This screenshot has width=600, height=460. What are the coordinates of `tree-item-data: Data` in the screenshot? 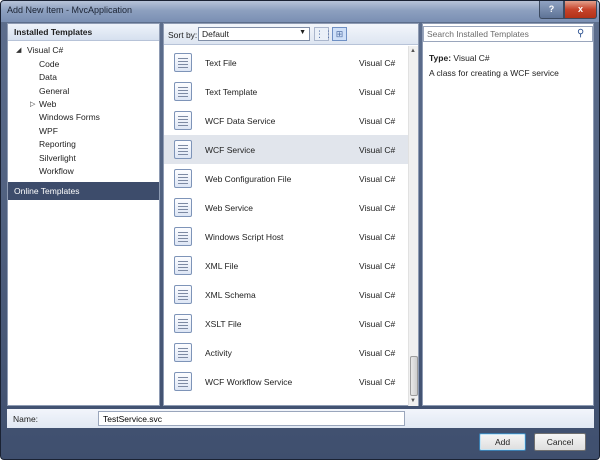 It's located at (48, 77).